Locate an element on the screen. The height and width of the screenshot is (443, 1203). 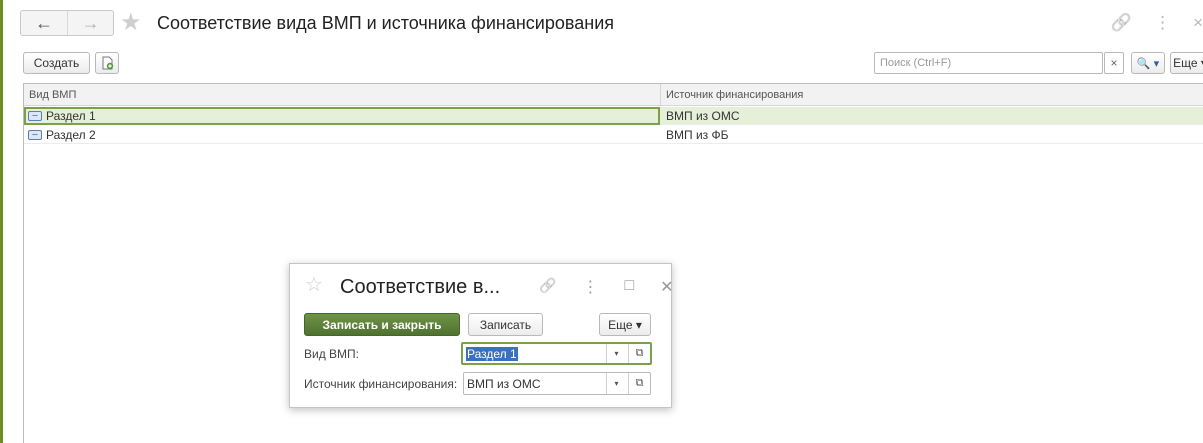
navigation-group: ← → is located at coordinates (67, 23).